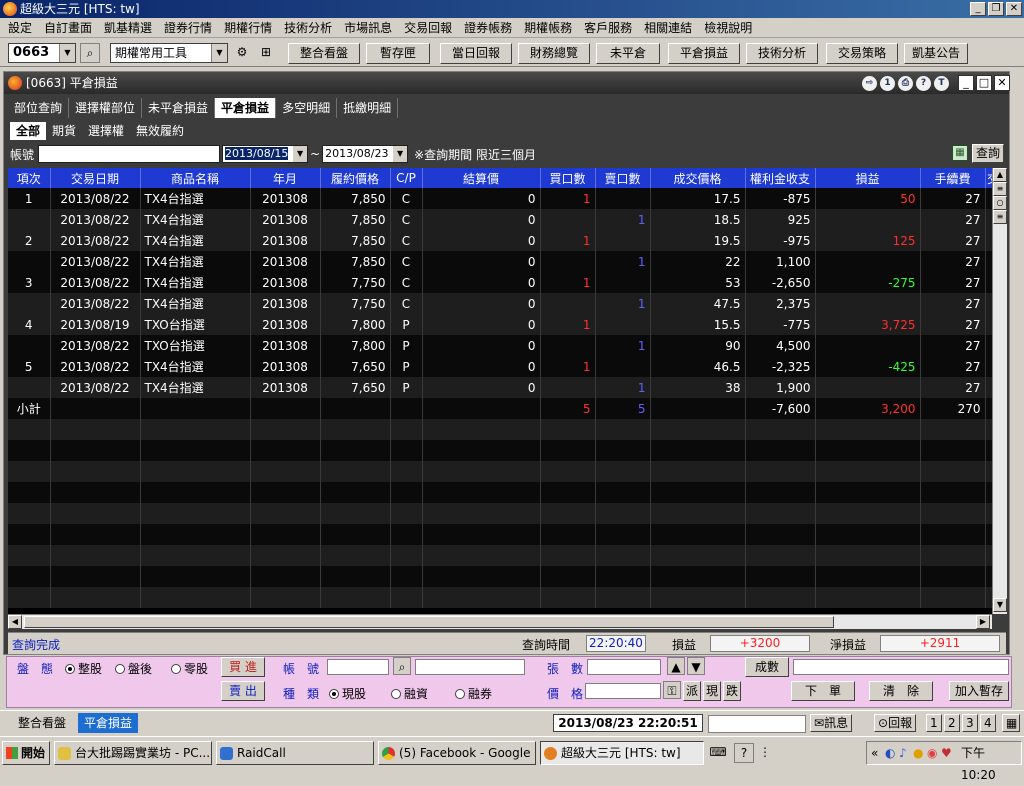 This screenshot has height=786, width=1024. I want to click on open-position-button: 未平倉, so click(628, 53).